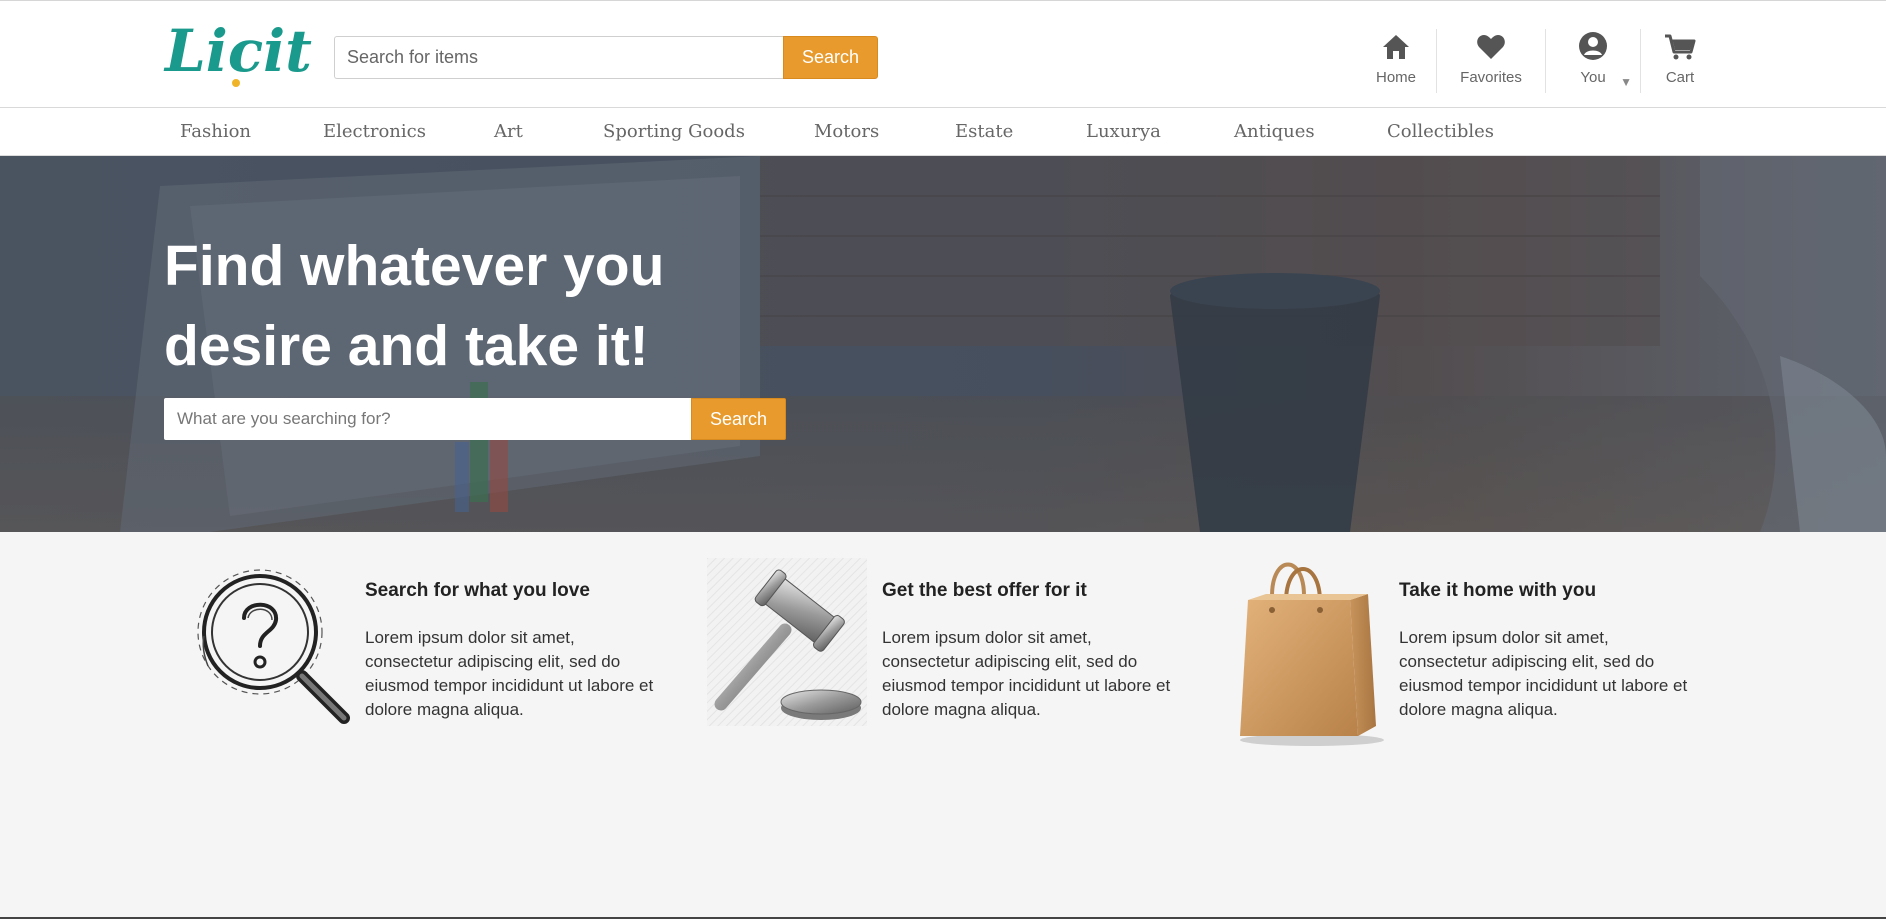 Image resolution: width=1886 pixels, height=919 pixels. I want to click on category-antiques: Antiques, so click(1274, 131).